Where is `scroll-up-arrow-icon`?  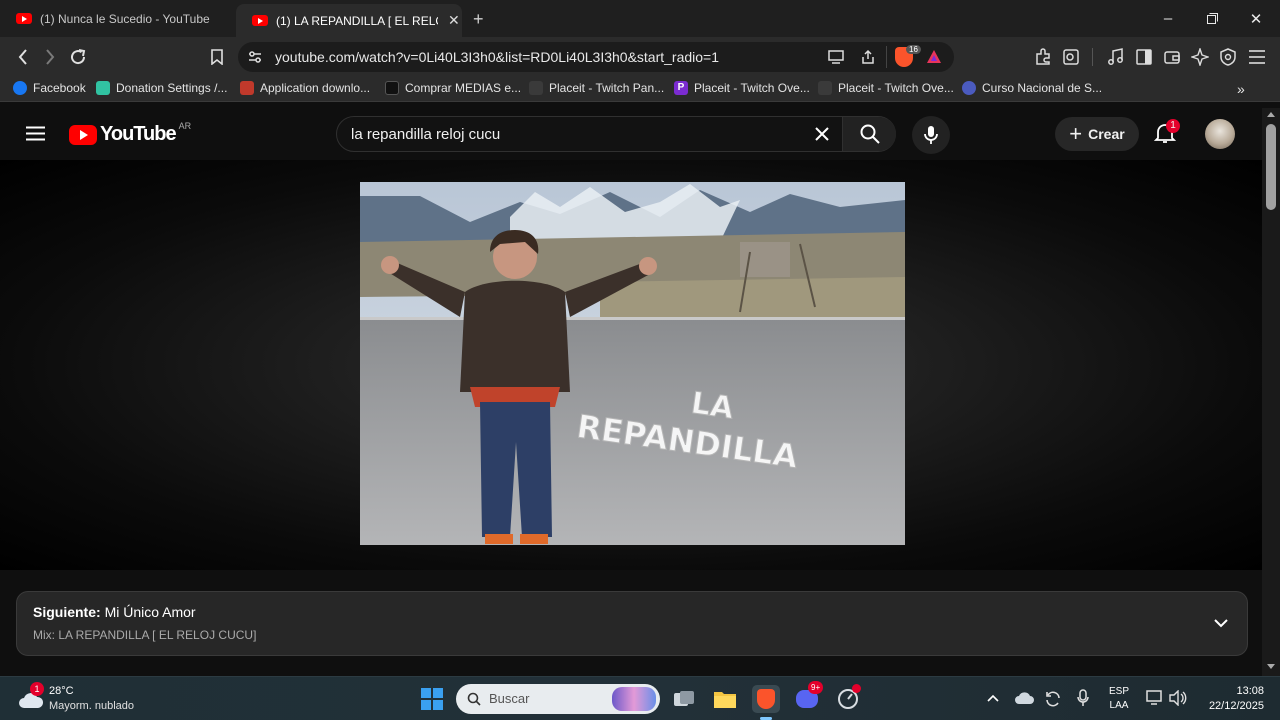
scroll-up-arrow-icon is located at coordinates (1271, 114).